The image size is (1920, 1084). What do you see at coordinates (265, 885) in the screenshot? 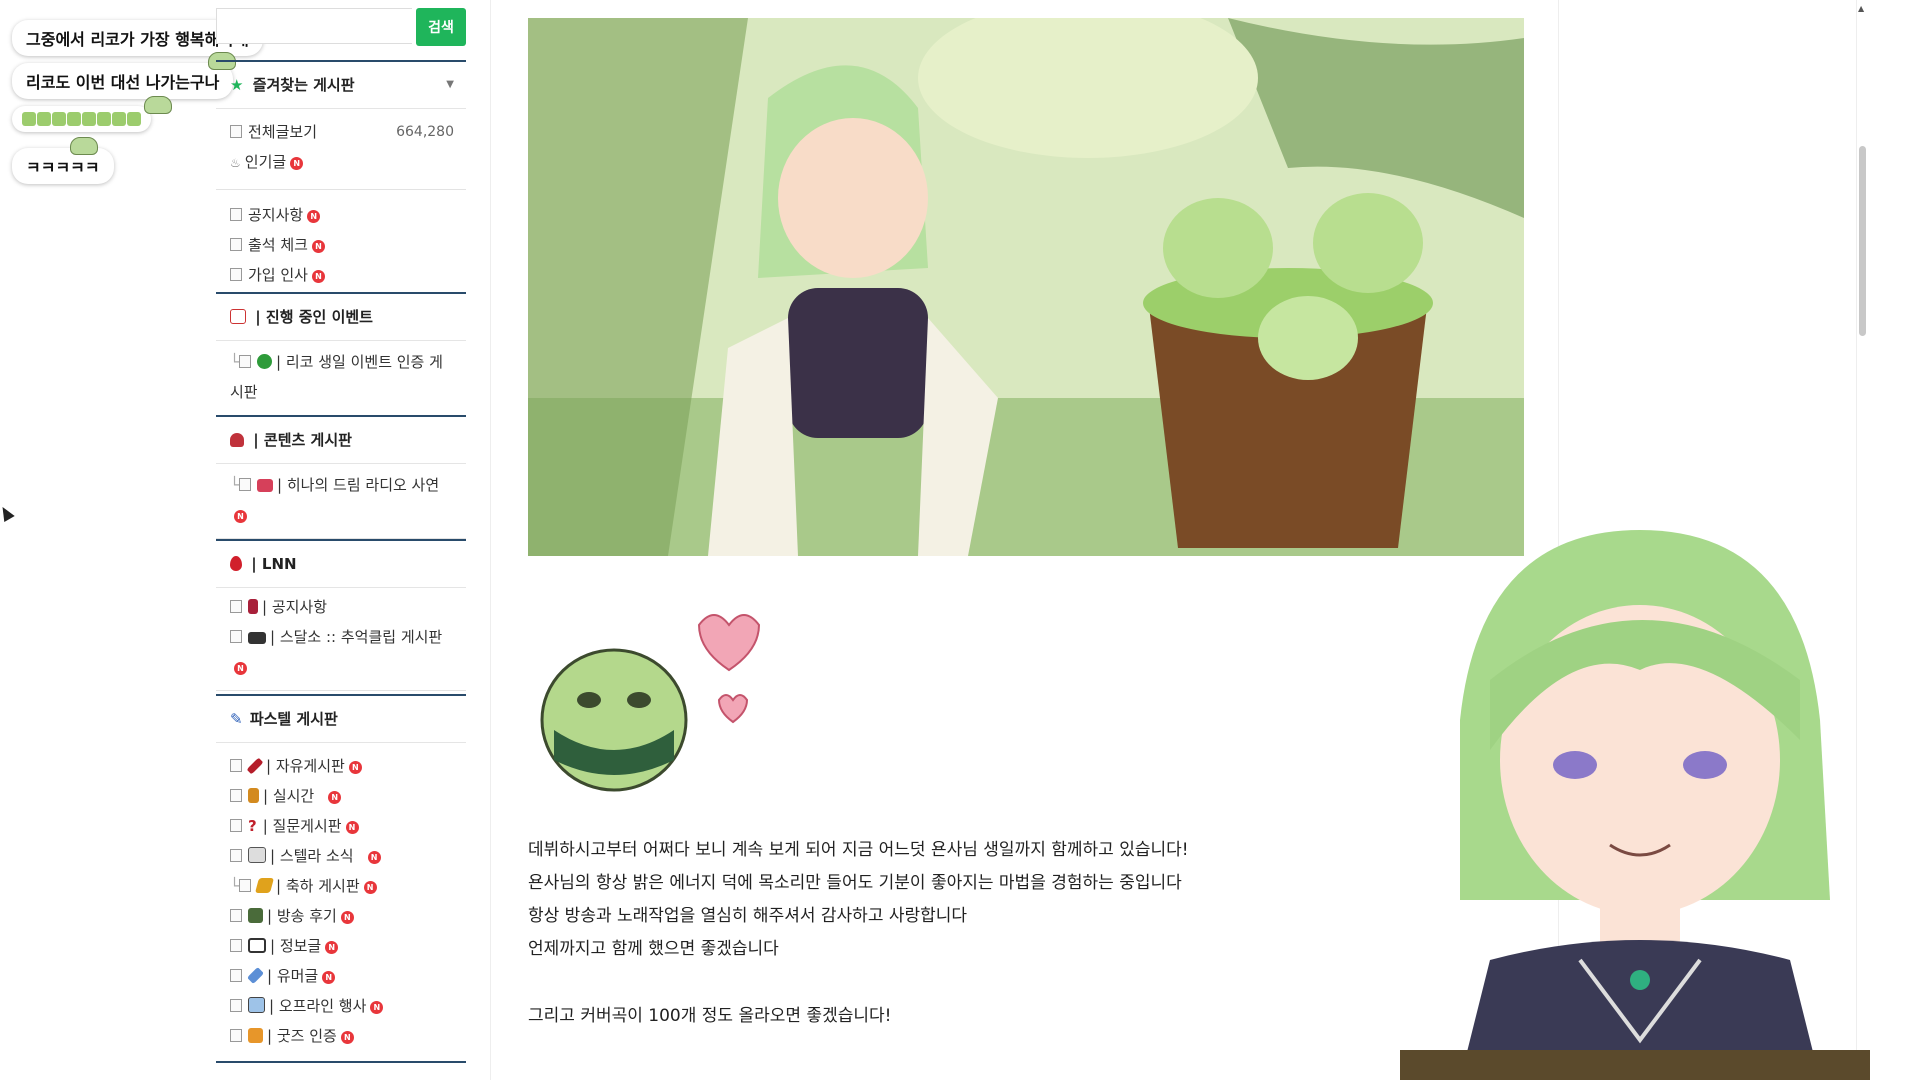
I see `party-popper-icon` at bounding box center [265, 885].